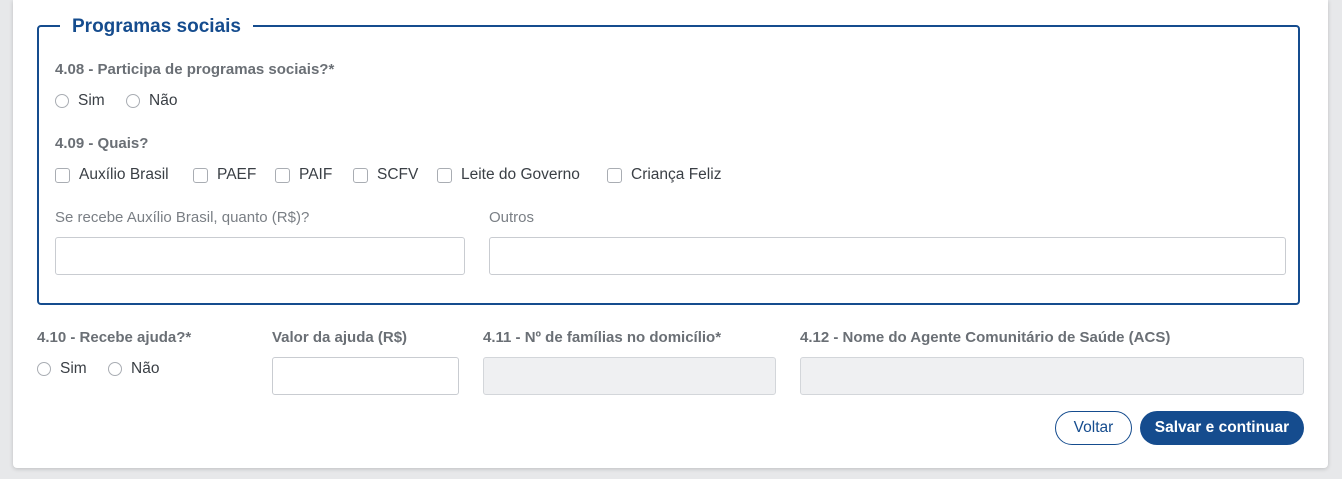 Image resolution: width=1342 pixels, height=479 pixels. I want to click on q409-option-leite-do-governo: Leite do Governo, so click(508, 175).